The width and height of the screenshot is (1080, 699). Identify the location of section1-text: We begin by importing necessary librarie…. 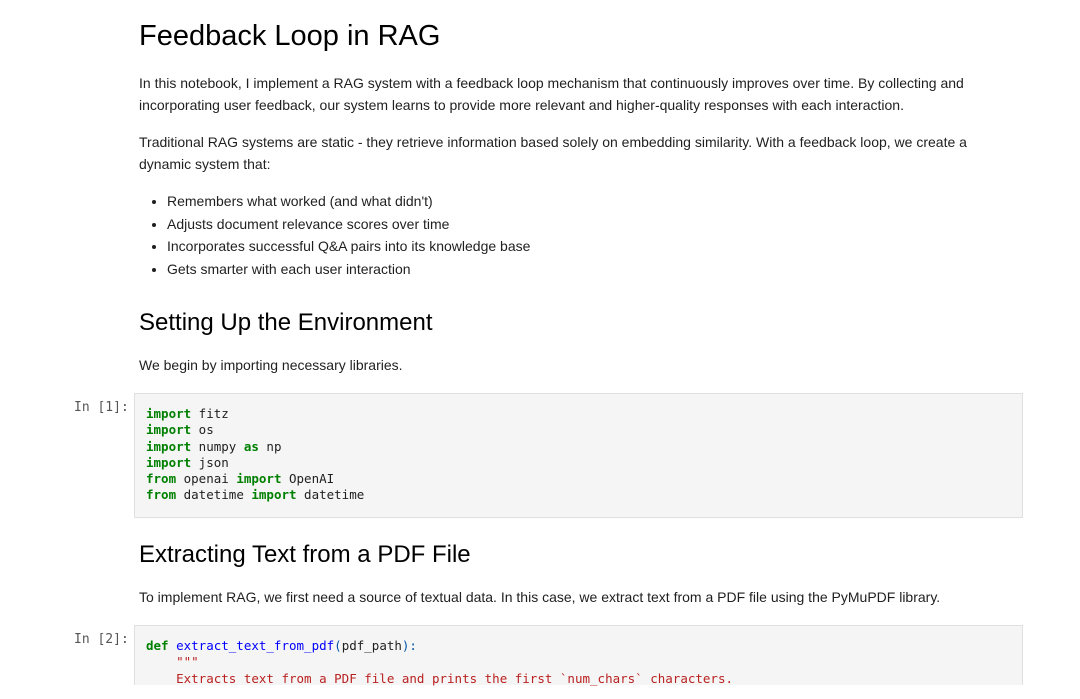
(271, 365).